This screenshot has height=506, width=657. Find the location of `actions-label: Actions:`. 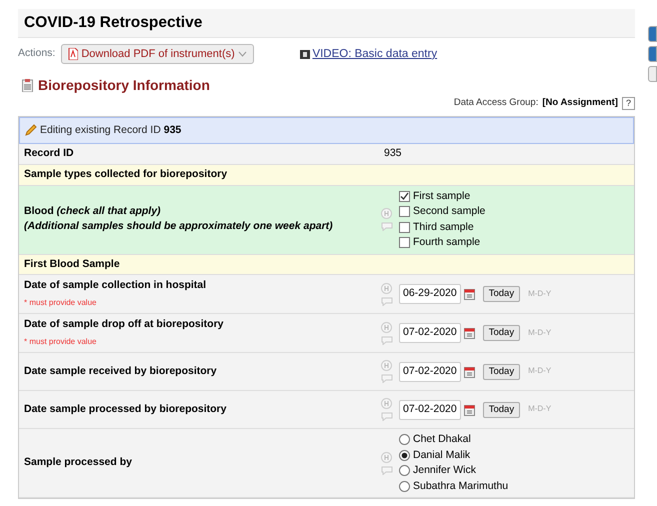

actions-label: Actions: is located at coordinates (37, 54).